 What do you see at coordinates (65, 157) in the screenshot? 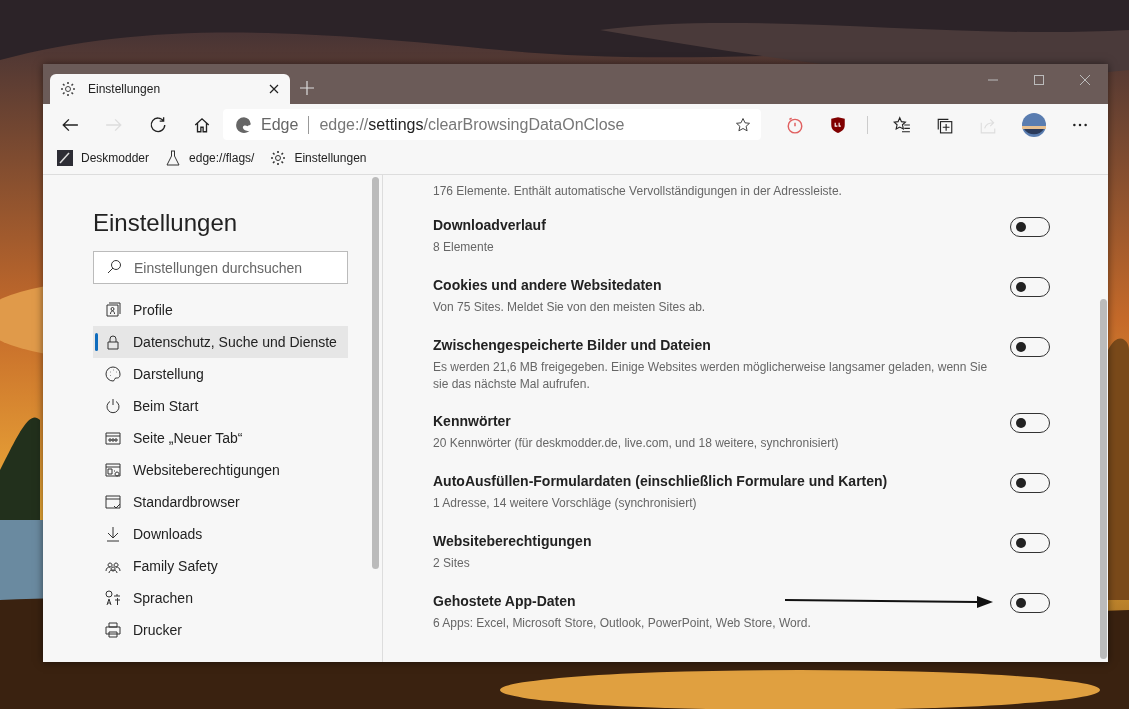
I see `site-icon` at bounding box center [65, 157].